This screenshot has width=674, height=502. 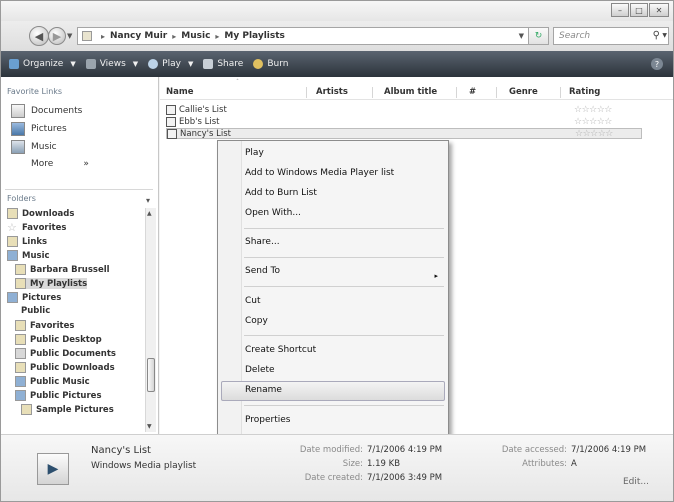 What do you see at coordinates (39, 36) in the screenshot?
I see `back-button: ◀` at bounding box center [39, 36].